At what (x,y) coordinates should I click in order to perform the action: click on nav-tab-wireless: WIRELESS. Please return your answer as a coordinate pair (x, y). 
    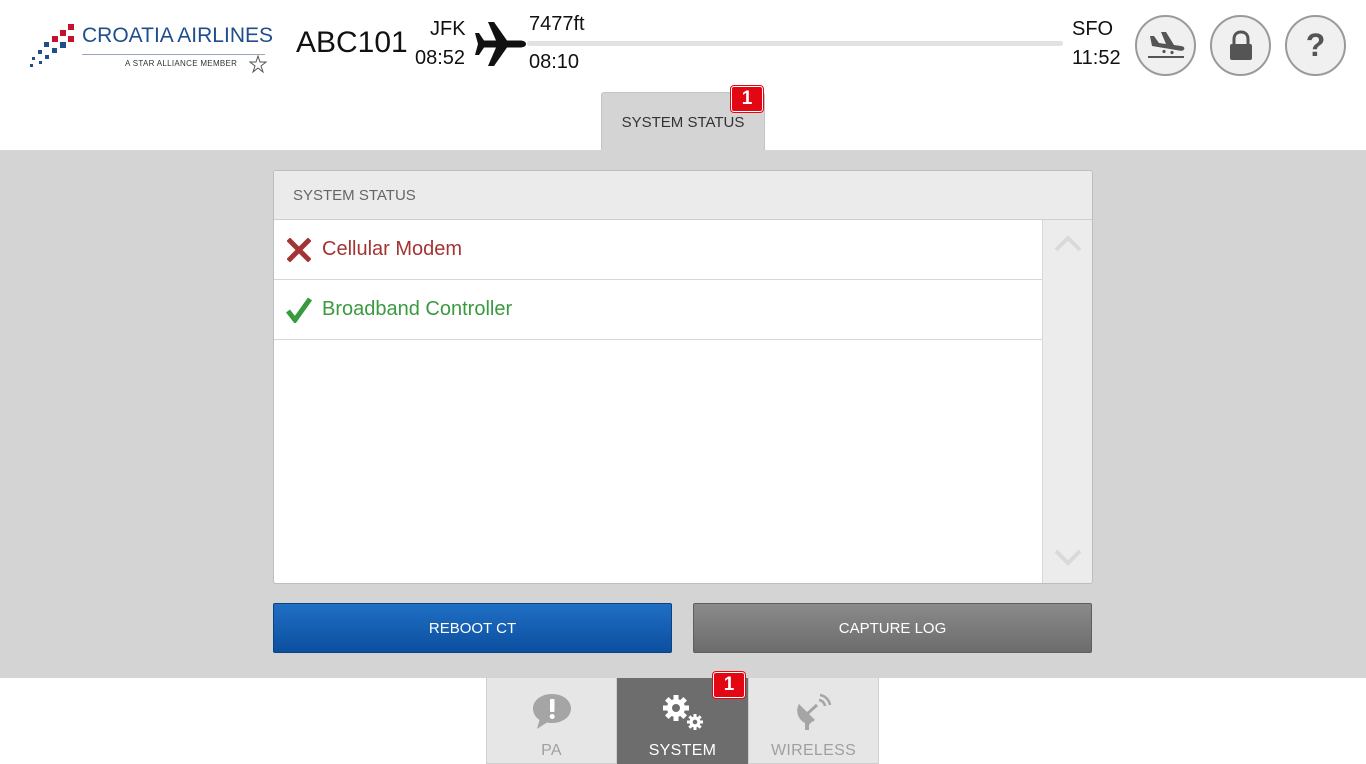
    Looking at the image, I should click on (813, 721).